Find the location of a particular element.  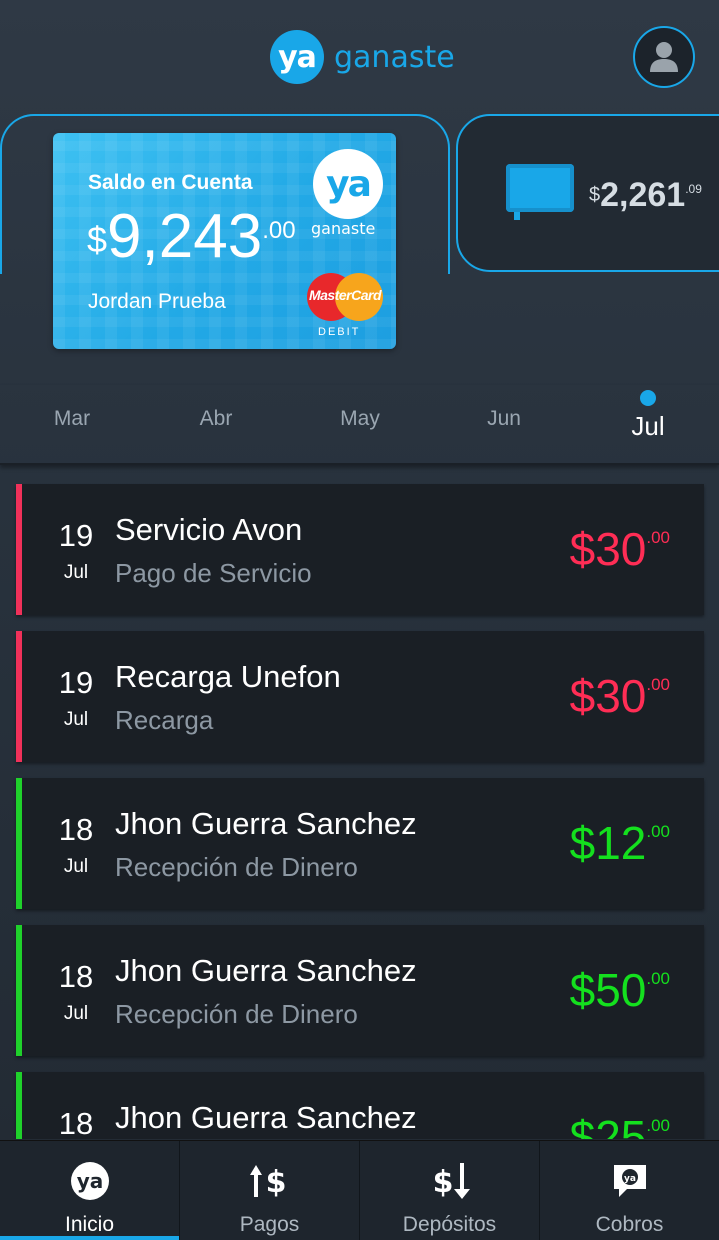

transaction-title: Servicio Avon is located at coordinates (209, 529).